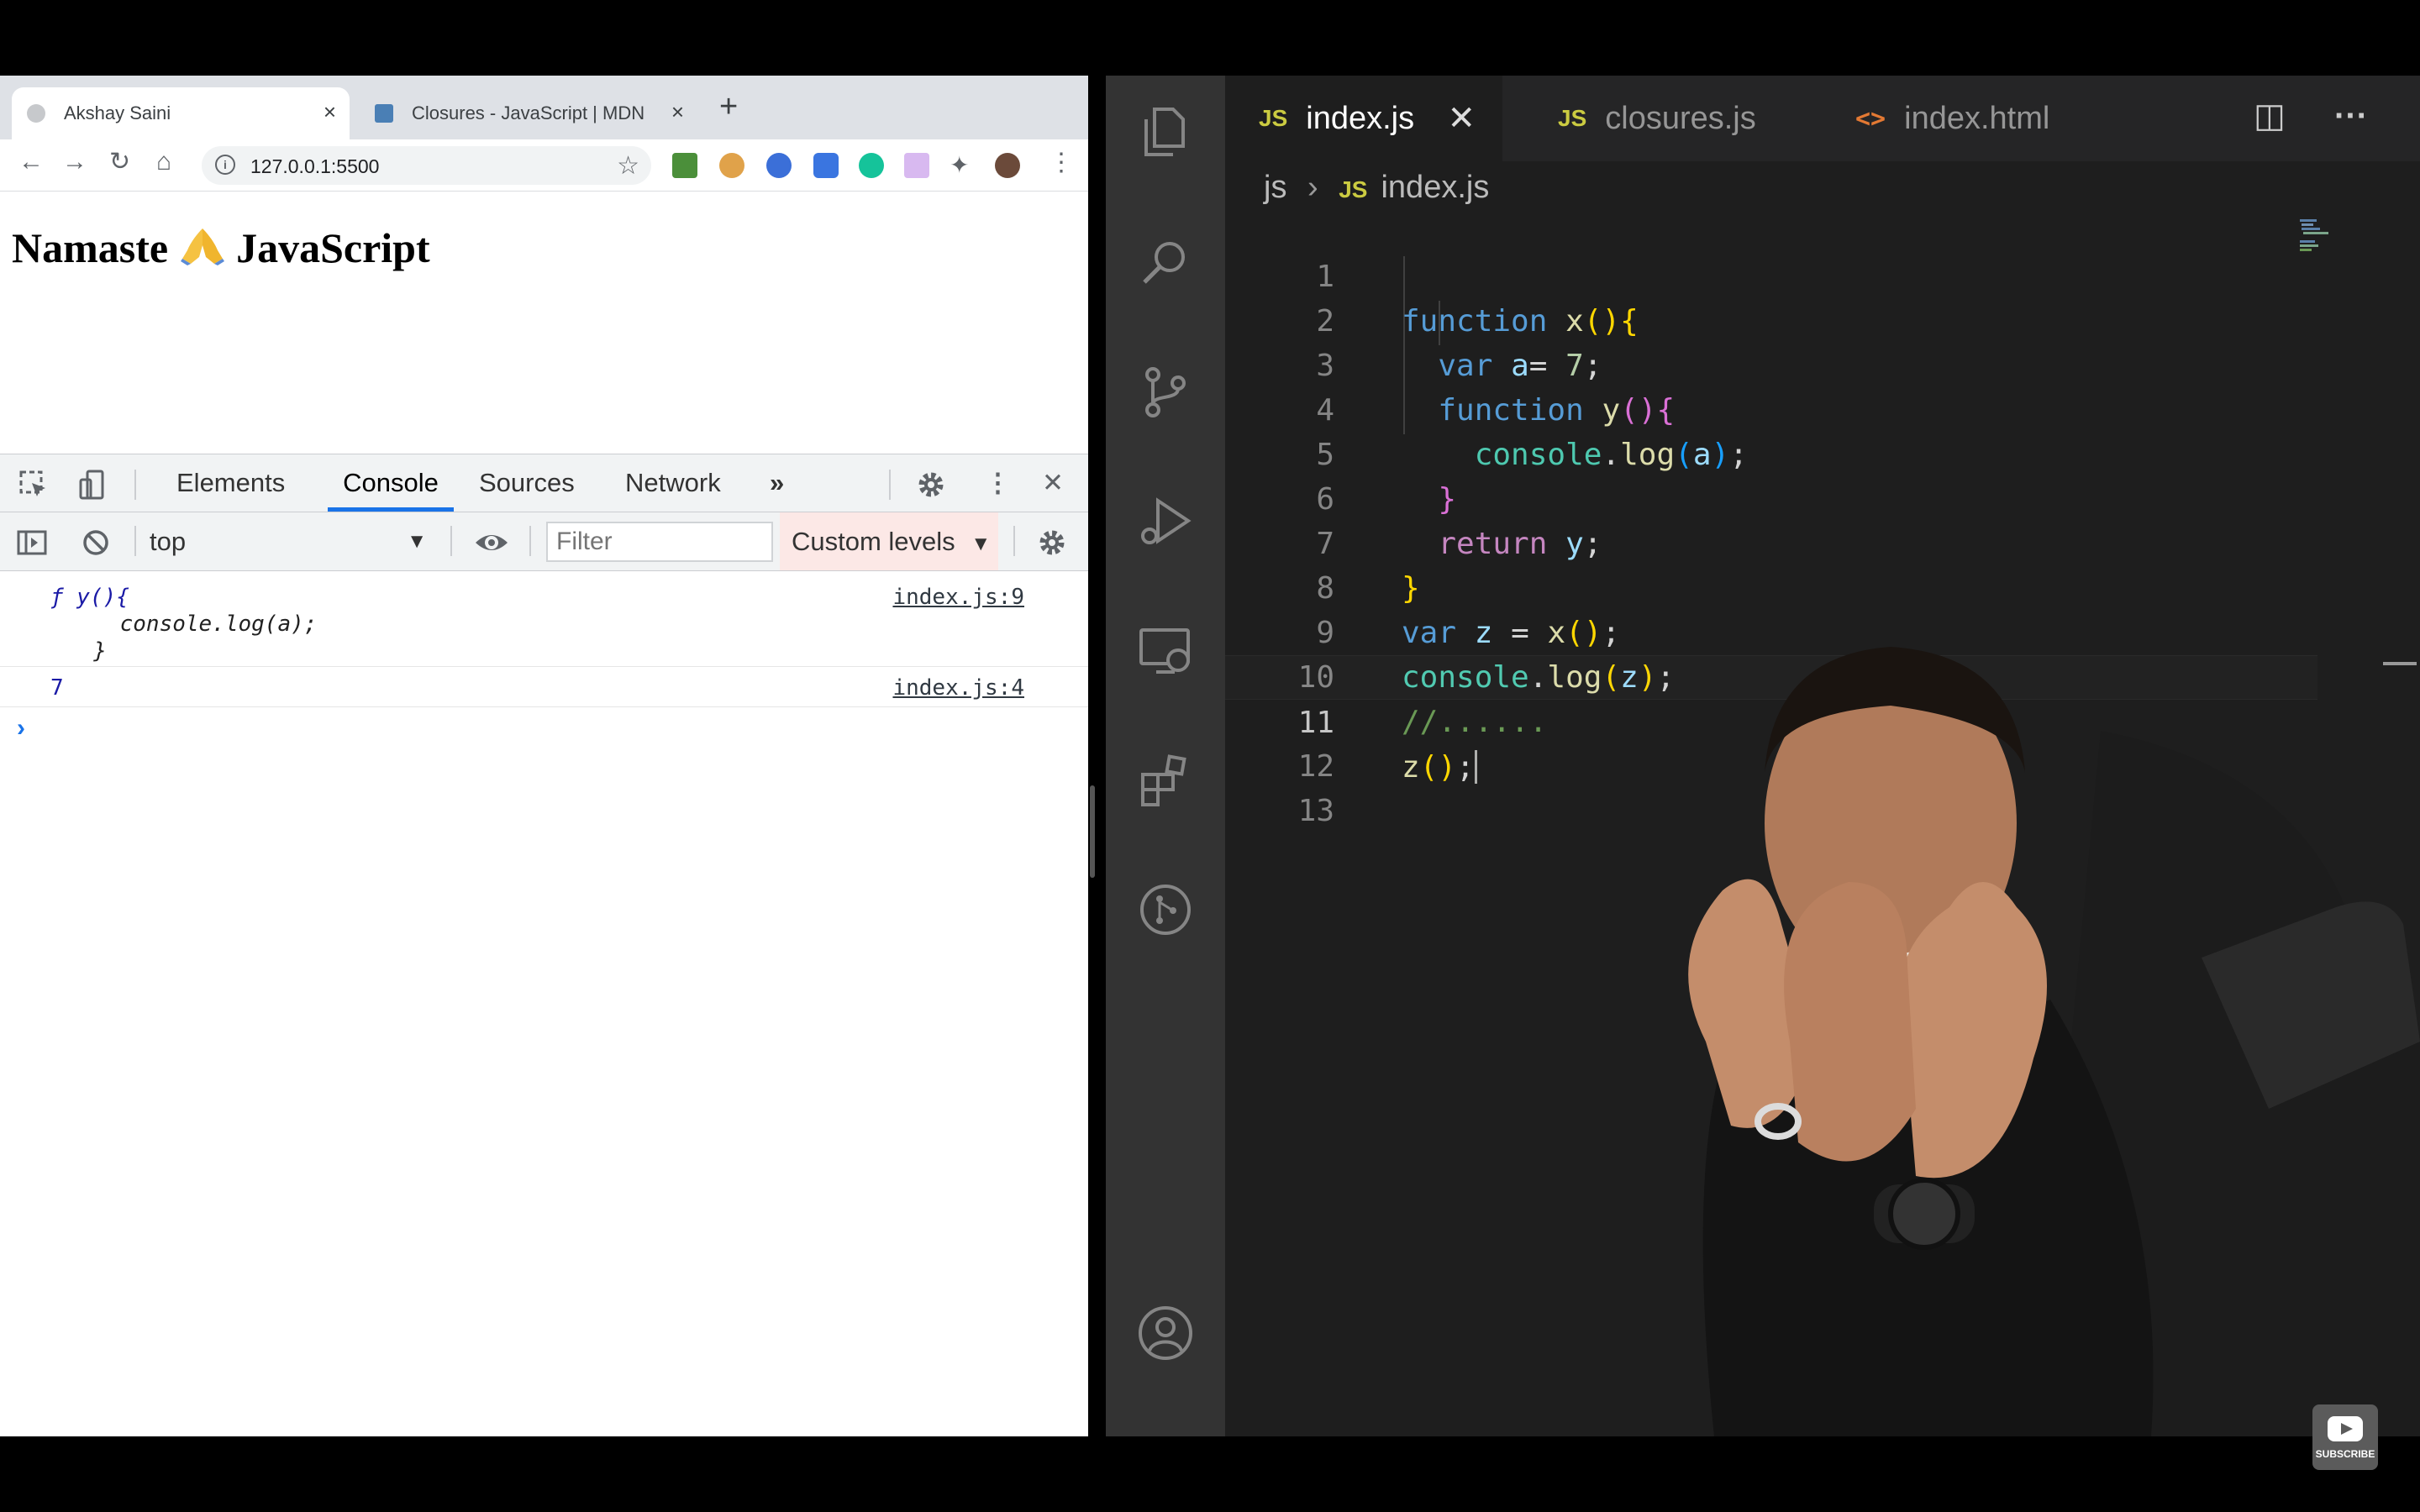 Image resolution: width=2420 pixels, height=1512 pixels. Describe the element at coordinates (202, 246) in the screenshot. I see `folded-hands-icon` at that location.